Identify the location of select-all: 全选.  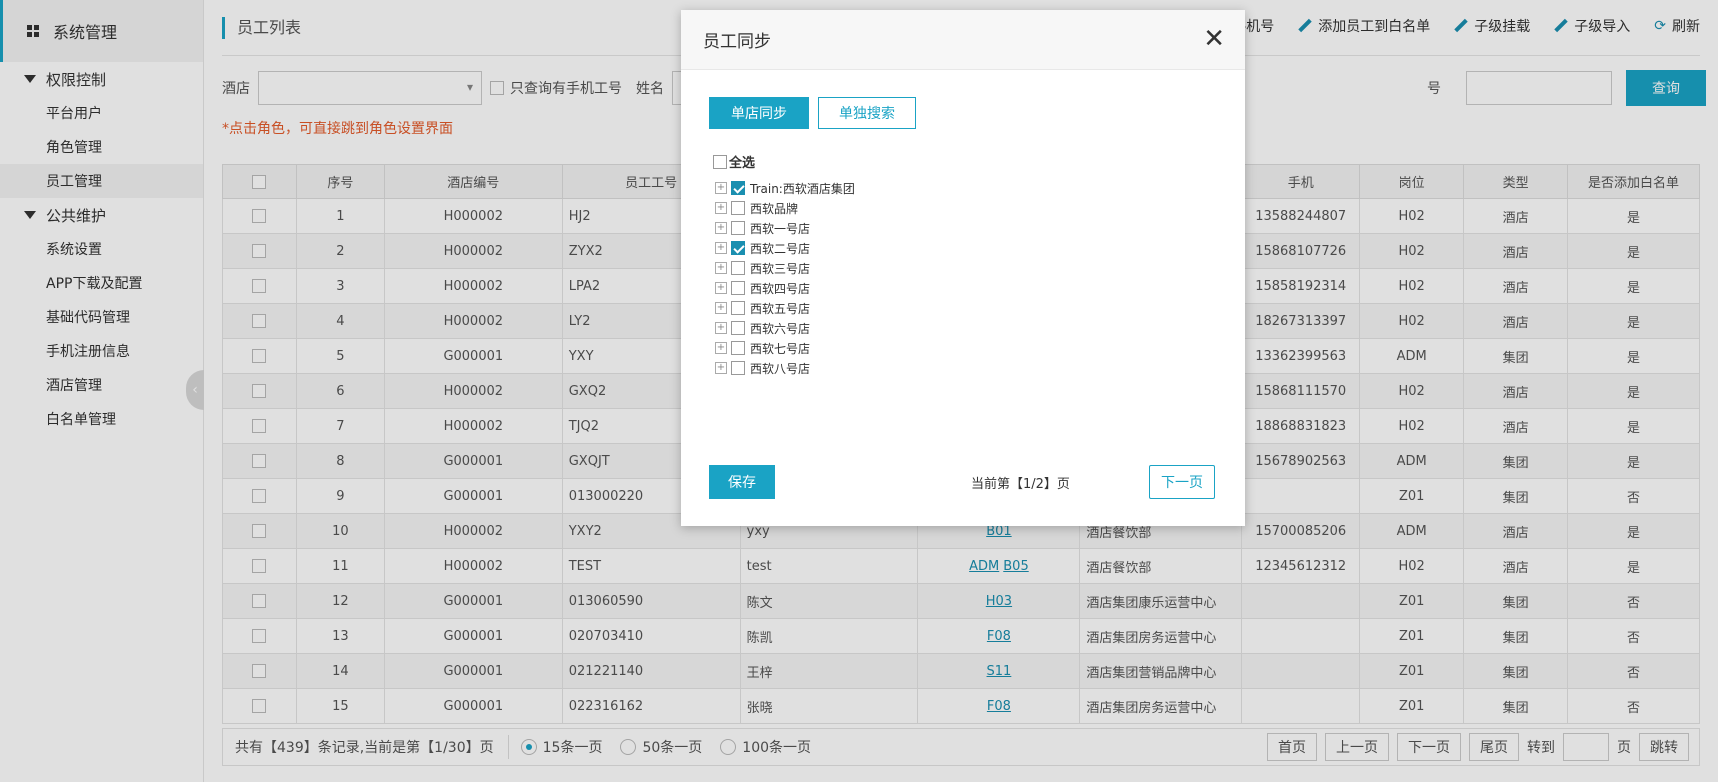
(734, 161).